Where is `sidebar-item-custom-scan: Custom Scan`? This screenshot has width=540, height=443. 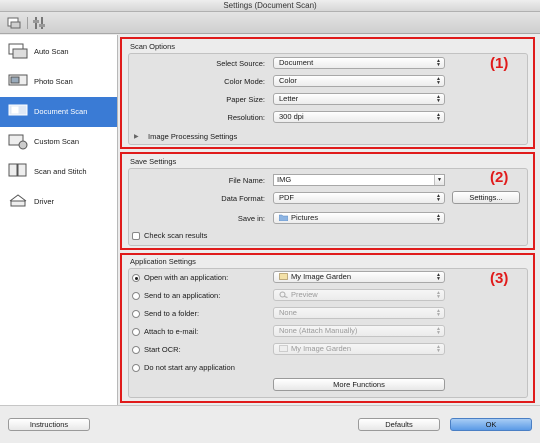 sidebar-item-custom-scan: Custom Scan is located at coordinates (58, 142).